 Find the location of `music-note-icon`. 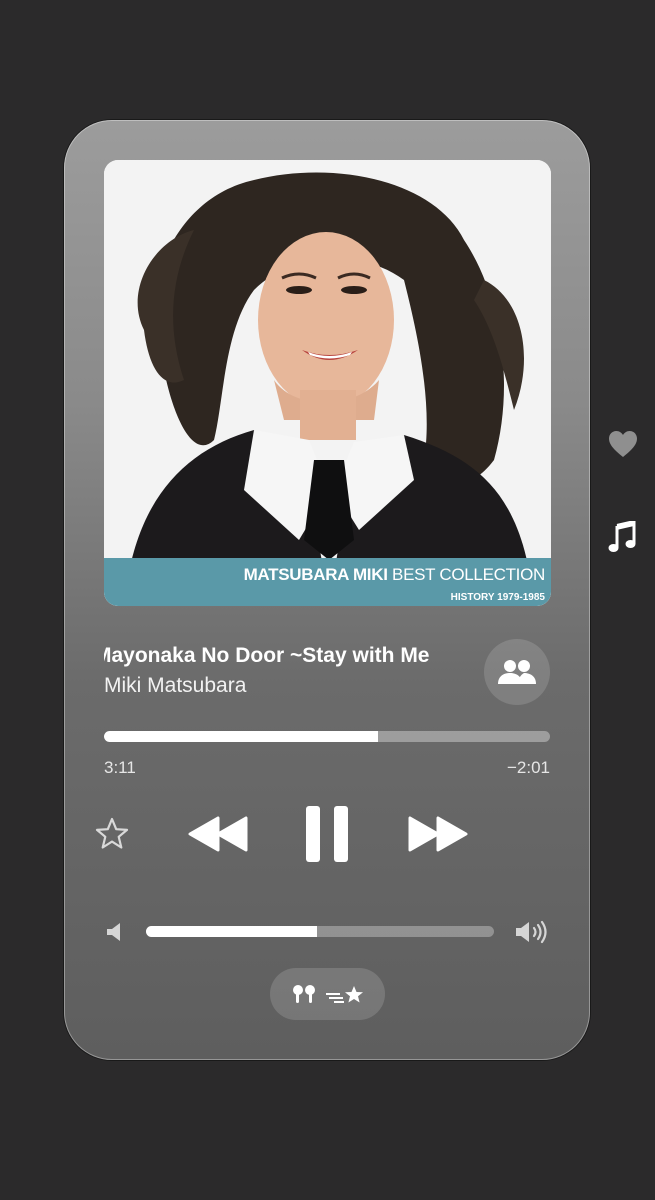

music-note-icon is located at coordinates (622, 535).